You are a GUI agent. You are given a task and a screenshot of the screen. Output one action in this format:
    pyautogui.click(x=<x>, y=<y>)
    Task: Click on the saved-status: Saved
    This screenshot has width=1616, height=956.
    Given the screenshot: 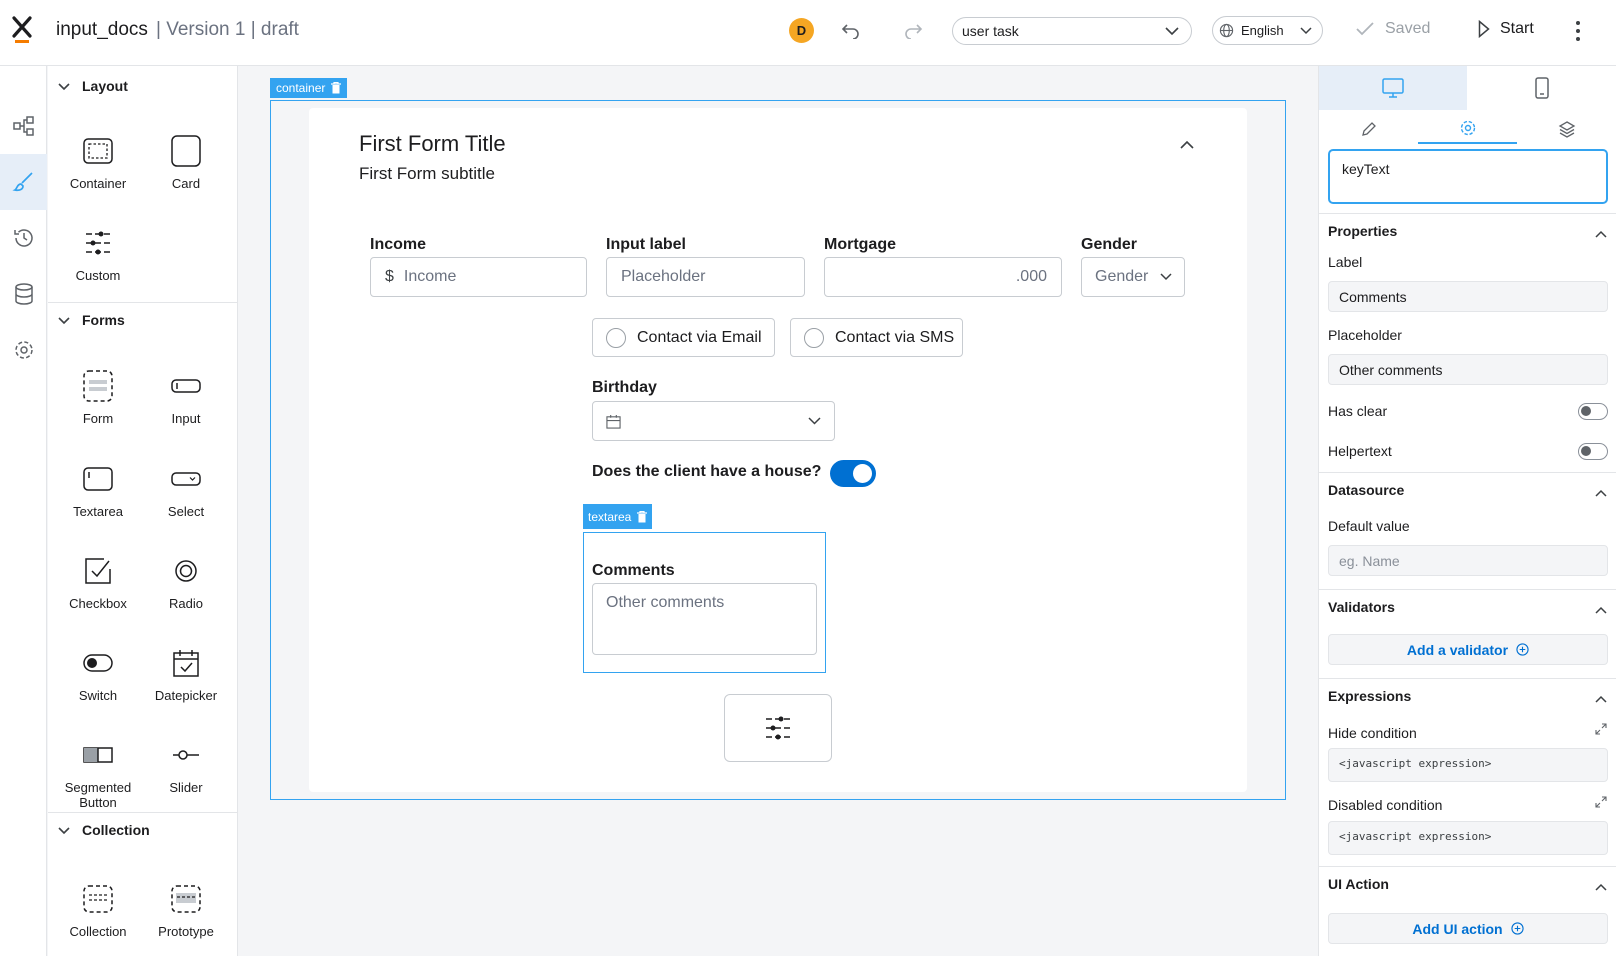 What is the action you would take?
    pyautogui.click(x=1392, y=29)
    